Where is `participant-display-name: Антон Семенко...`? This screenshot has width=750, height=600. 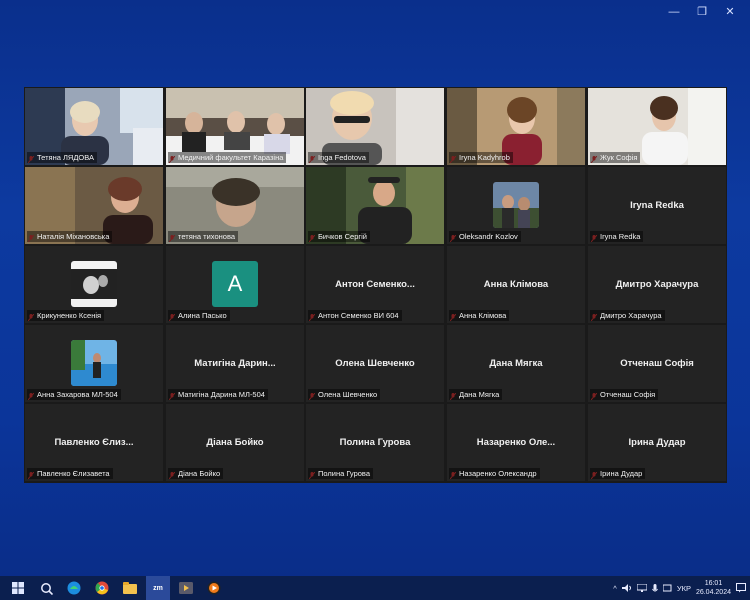
participant-display-name: Антон Семенко... is located at coordinates (375, 284).